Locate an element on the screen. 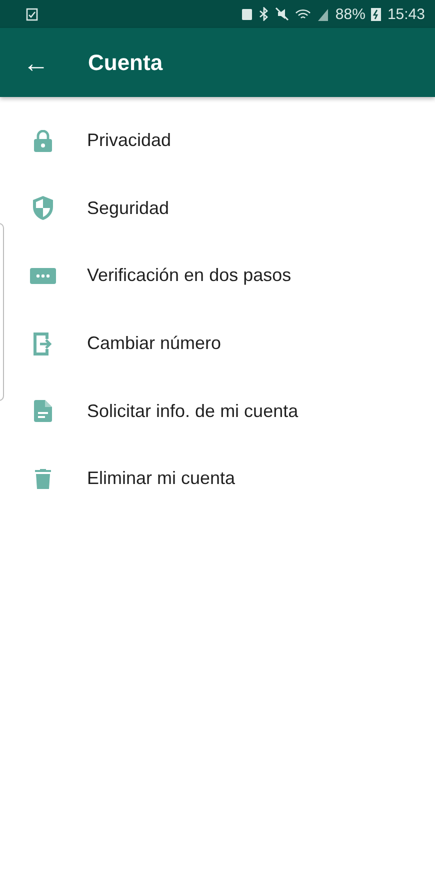  signal-icon is located at coordinates (323, 14).